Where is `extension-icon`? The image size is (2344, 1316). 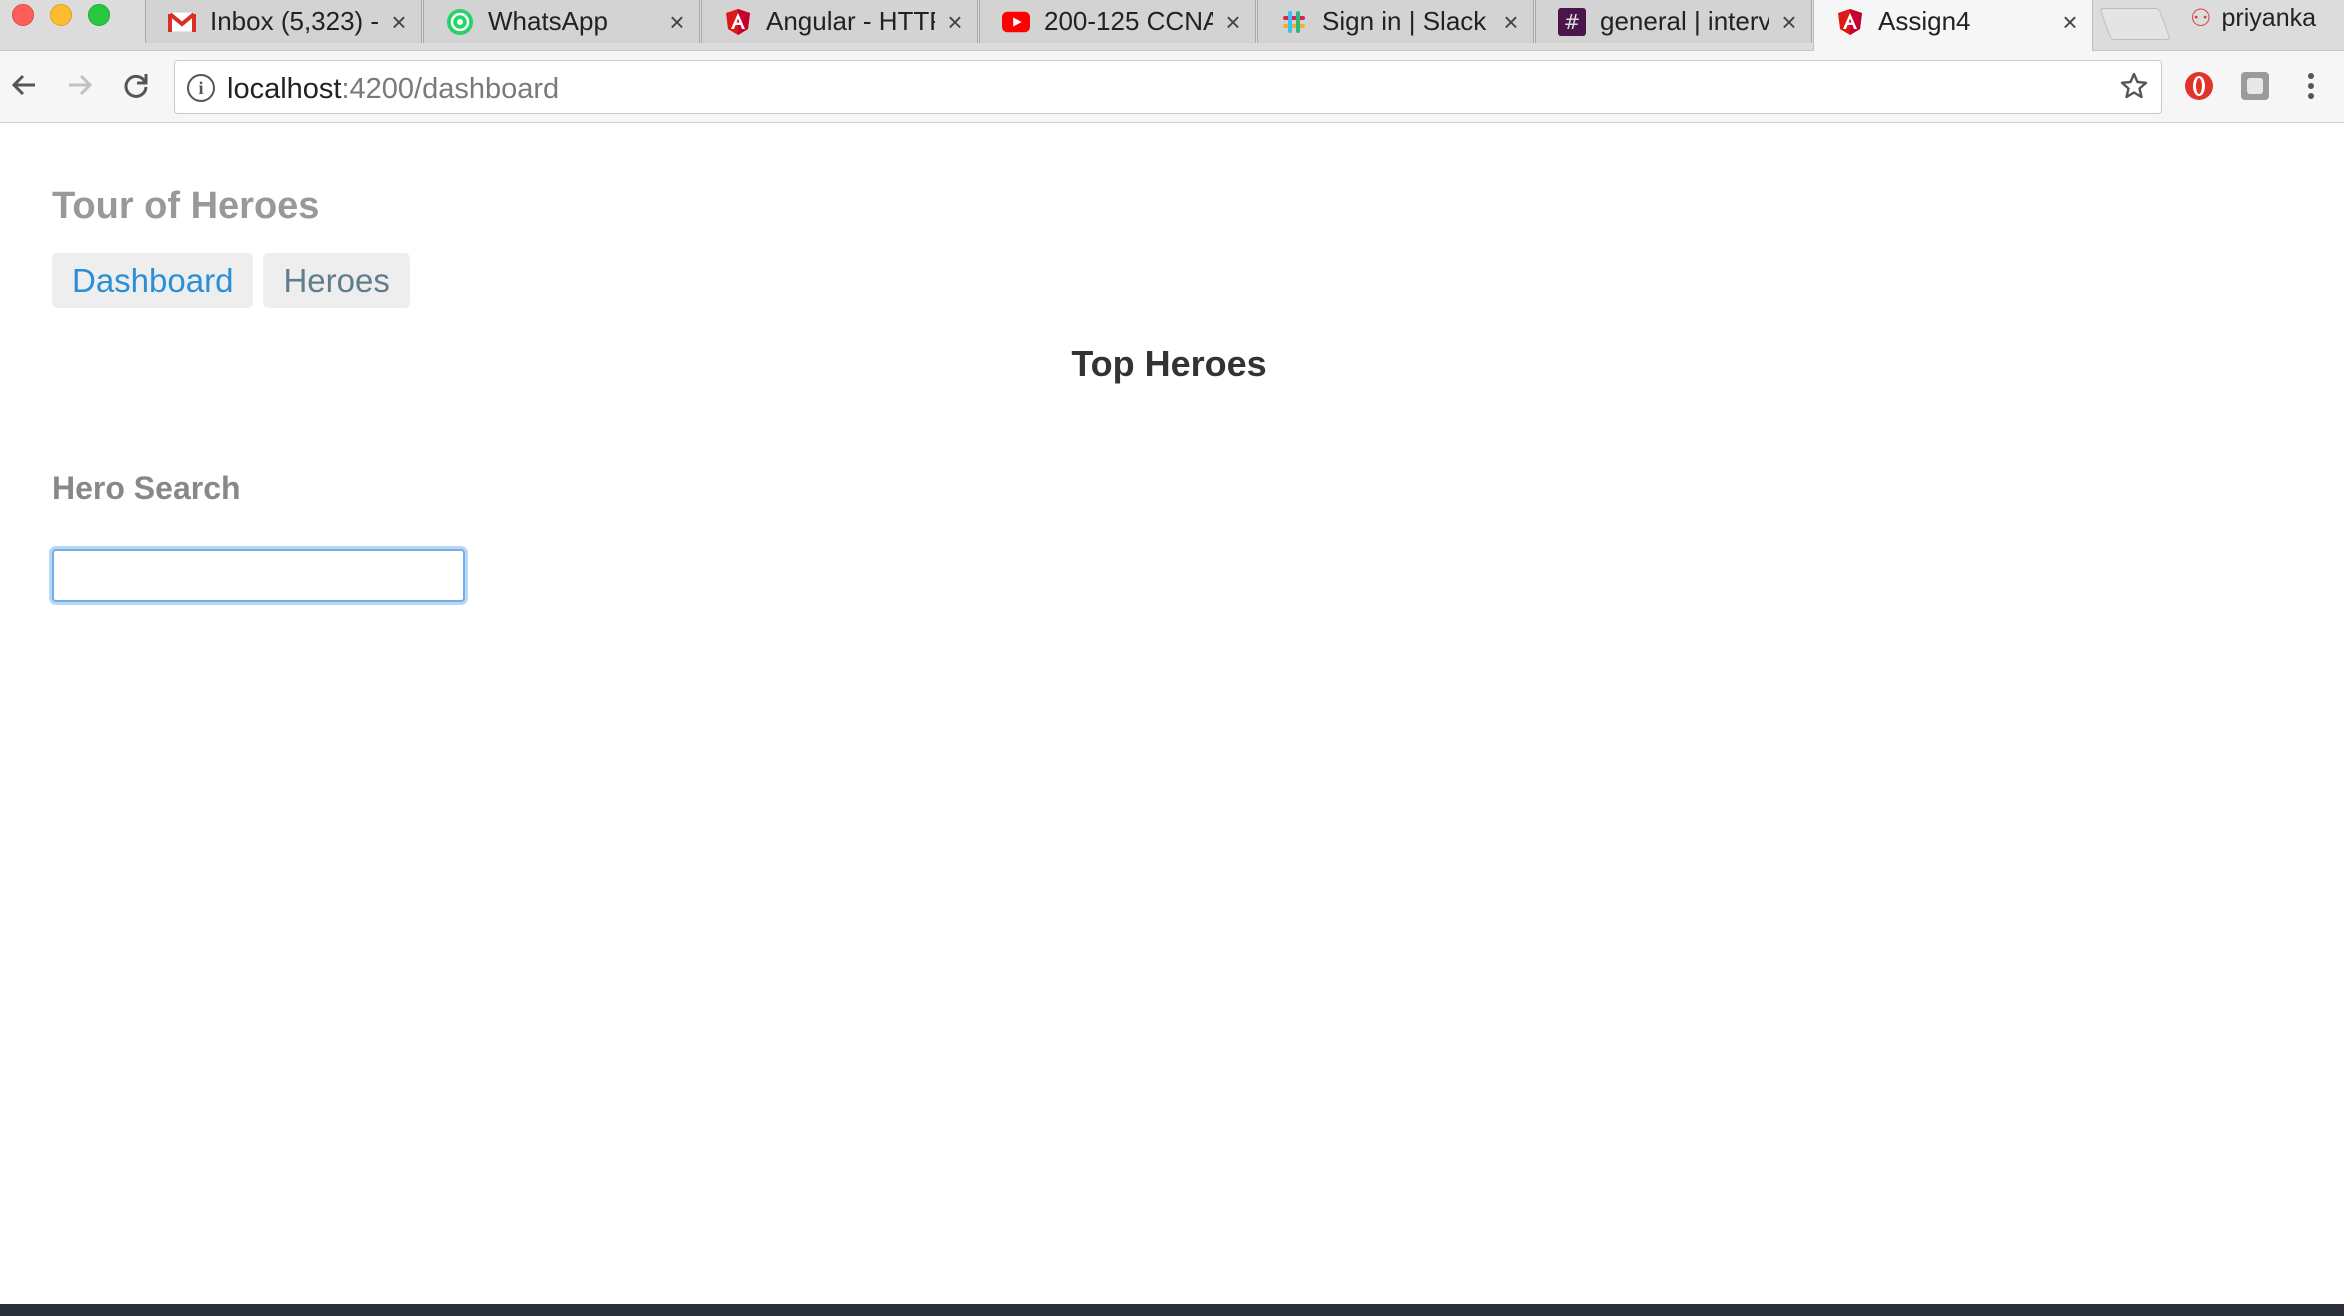 extension-icon is located at coordinates (2255, 86).